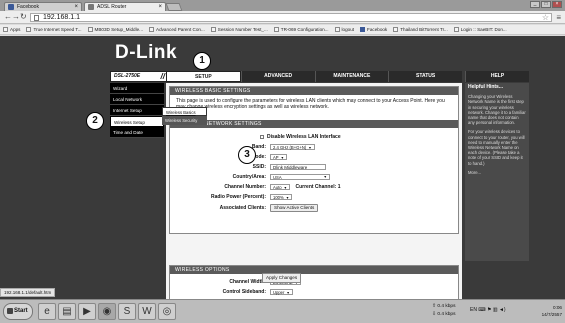  What do you see at coordinates (242, 208) in the screenshot?
I see `associated-clients-label: Associated Clients:` at bounding box center [242, 208].